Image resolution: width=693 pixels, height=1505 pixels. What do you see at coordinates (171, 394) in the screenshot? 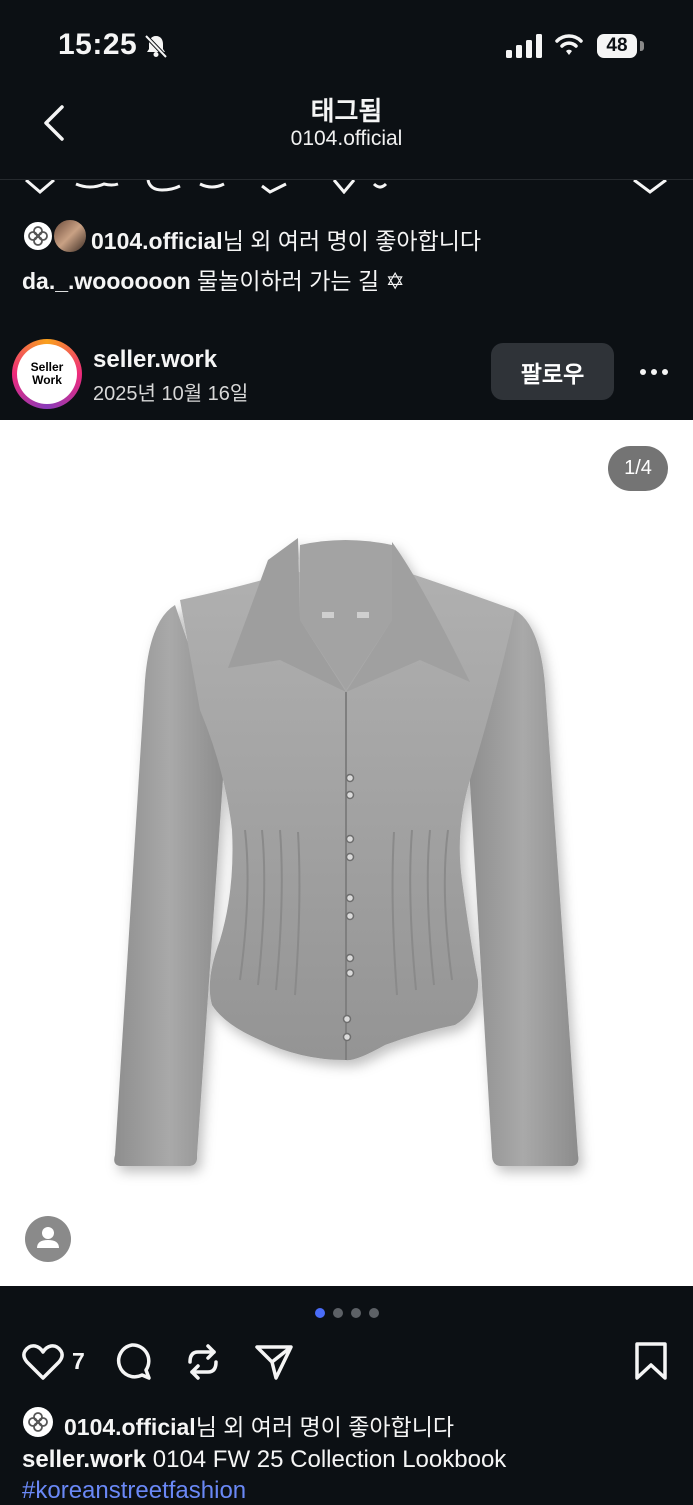
I see `post-date: 2025년 10월 16일` at bounding box center [171, 394].